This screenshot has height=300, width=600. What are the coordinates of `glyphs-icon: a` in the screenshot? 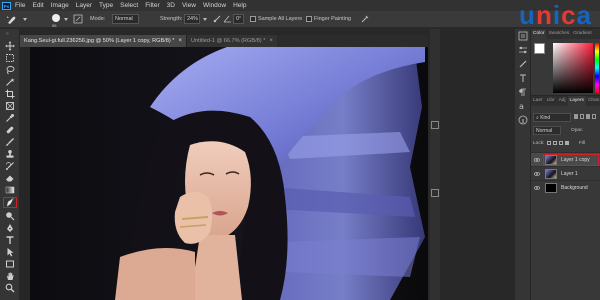 It's located at (523, 106).